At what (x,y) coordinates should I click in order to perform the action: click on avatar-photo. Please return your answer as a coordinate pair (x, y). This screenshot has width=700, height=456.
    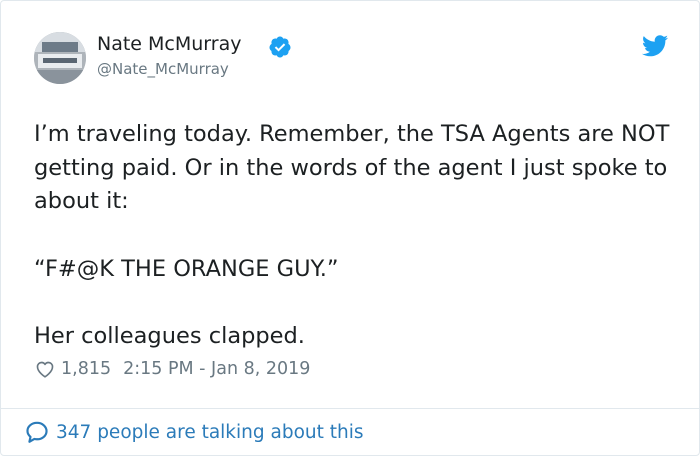
    Looking at the image, I should click on (60, 58).